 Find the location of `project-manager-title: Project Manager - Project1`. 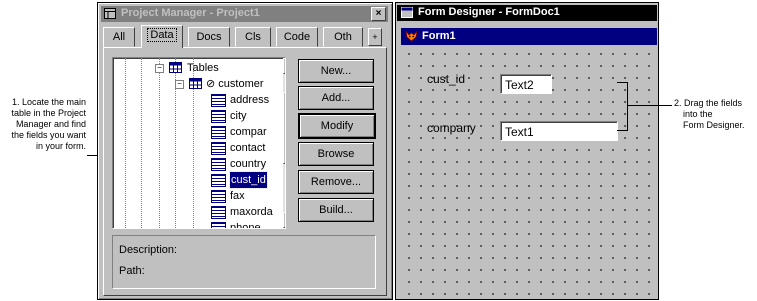

project-manager-title: Project Manager - Project1 is located at coordinates (190, 13).